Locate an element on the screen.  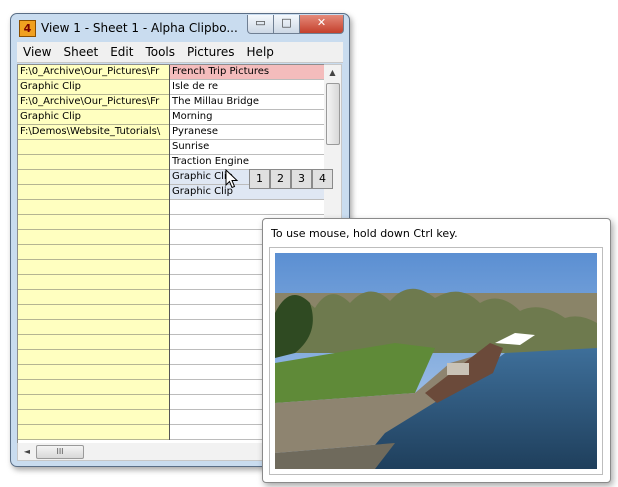
menu-tools: Tools is located at coordinates (160, 52).